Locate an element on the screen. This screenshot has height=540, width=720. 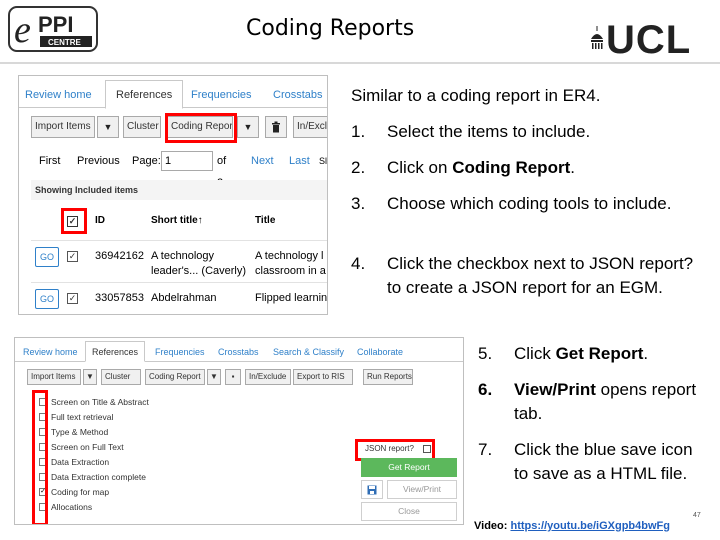
step-text-part: Click is located at coordinates (535, 353).